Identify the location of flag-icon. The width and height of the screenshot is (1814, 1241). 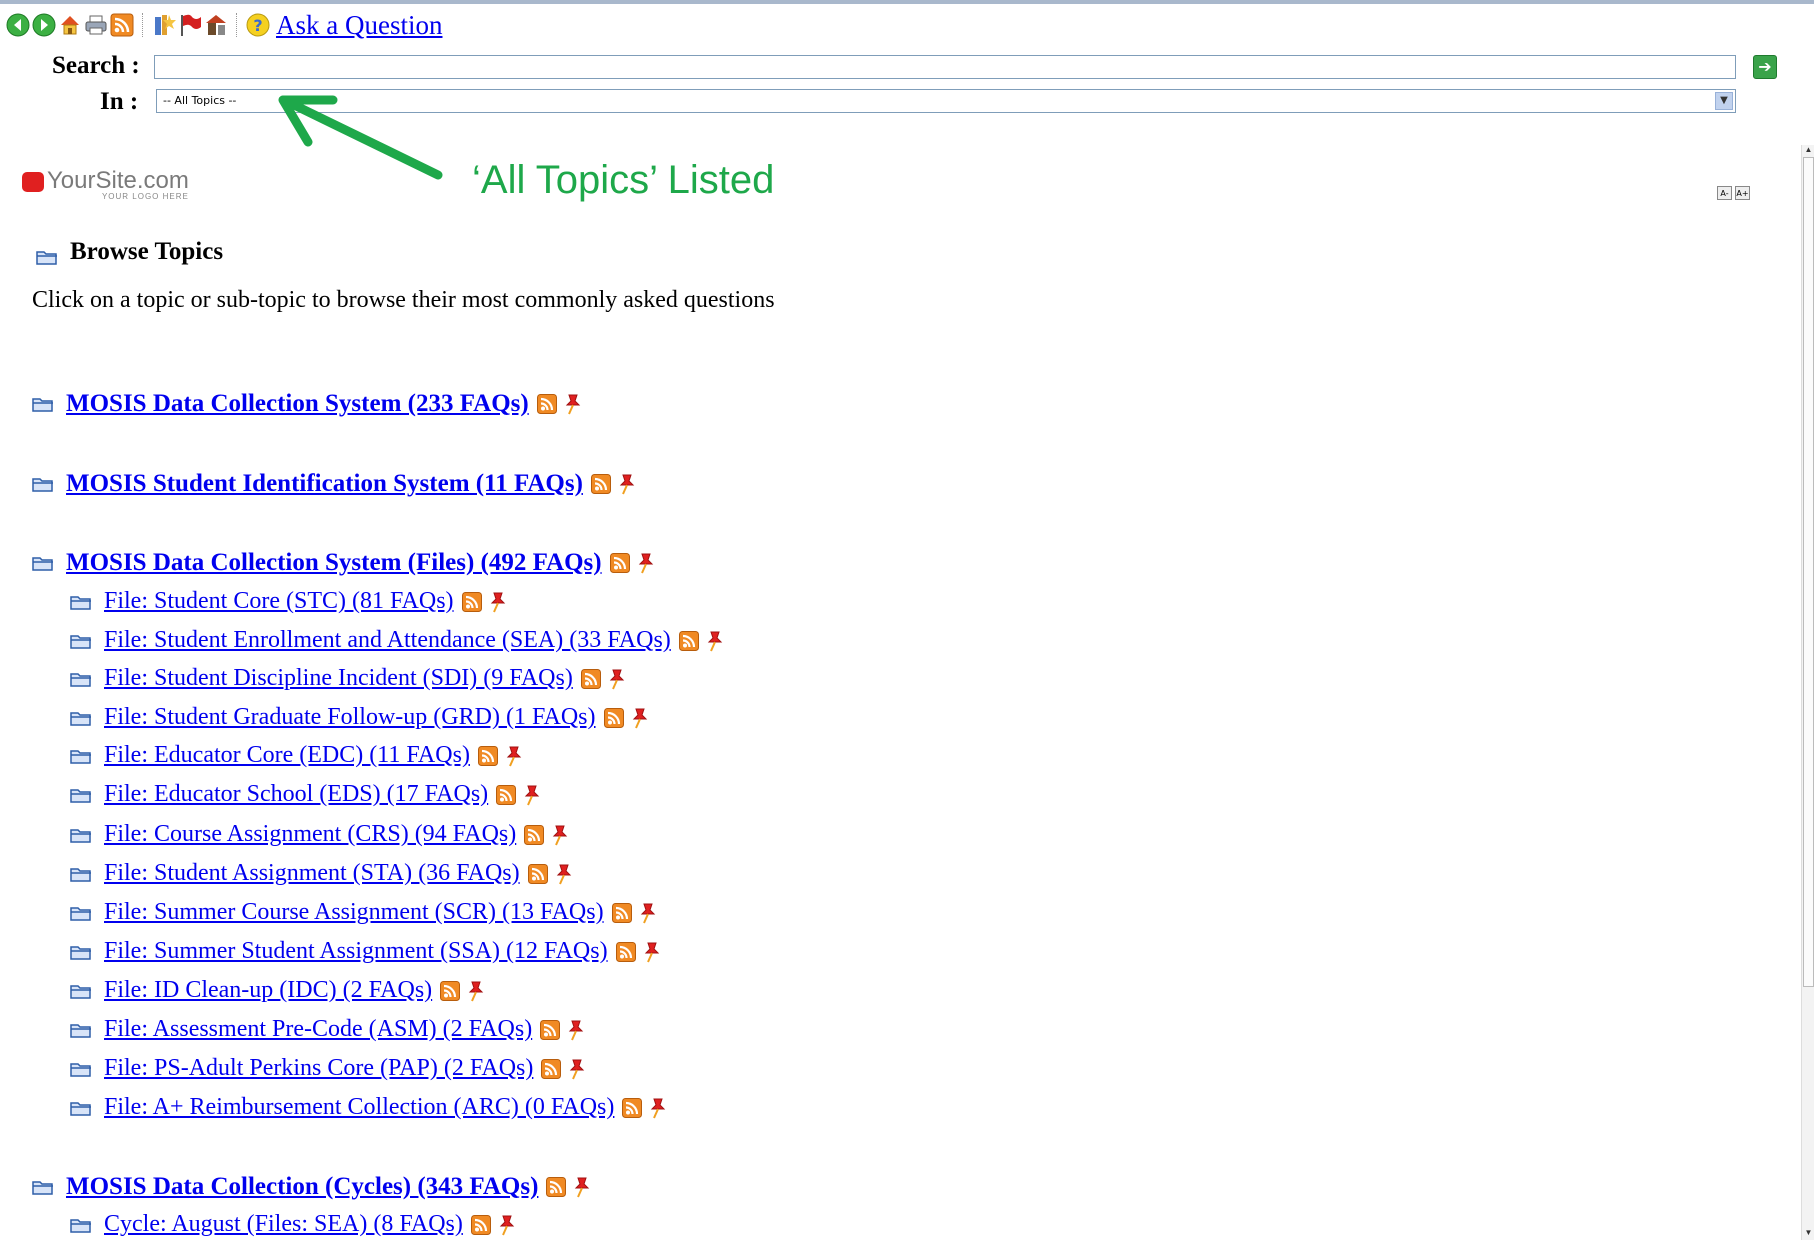
(190, 25).